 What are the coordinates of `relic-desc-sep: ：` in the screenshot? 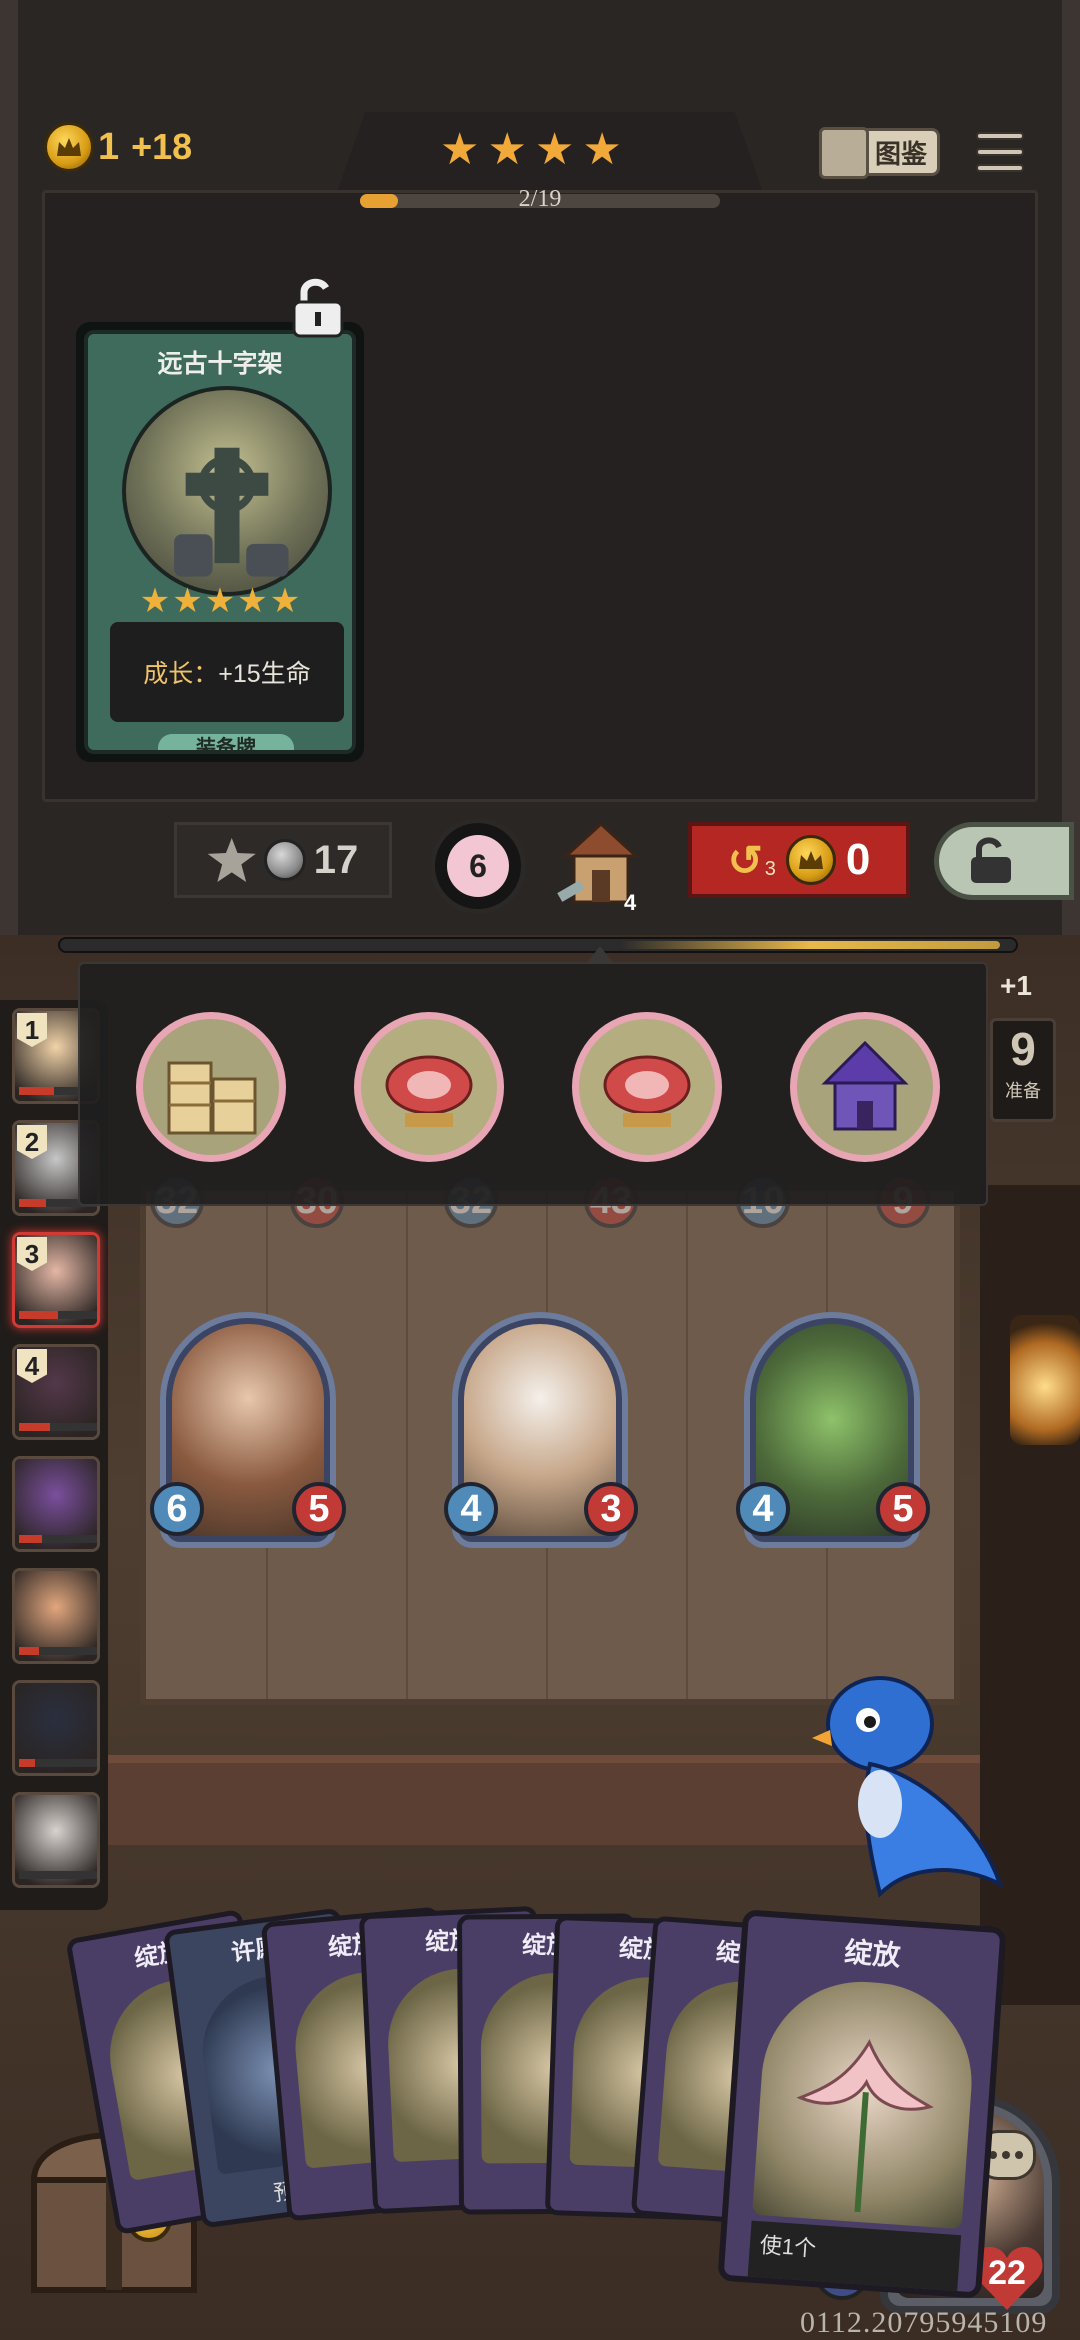 It's located at (206, 674).